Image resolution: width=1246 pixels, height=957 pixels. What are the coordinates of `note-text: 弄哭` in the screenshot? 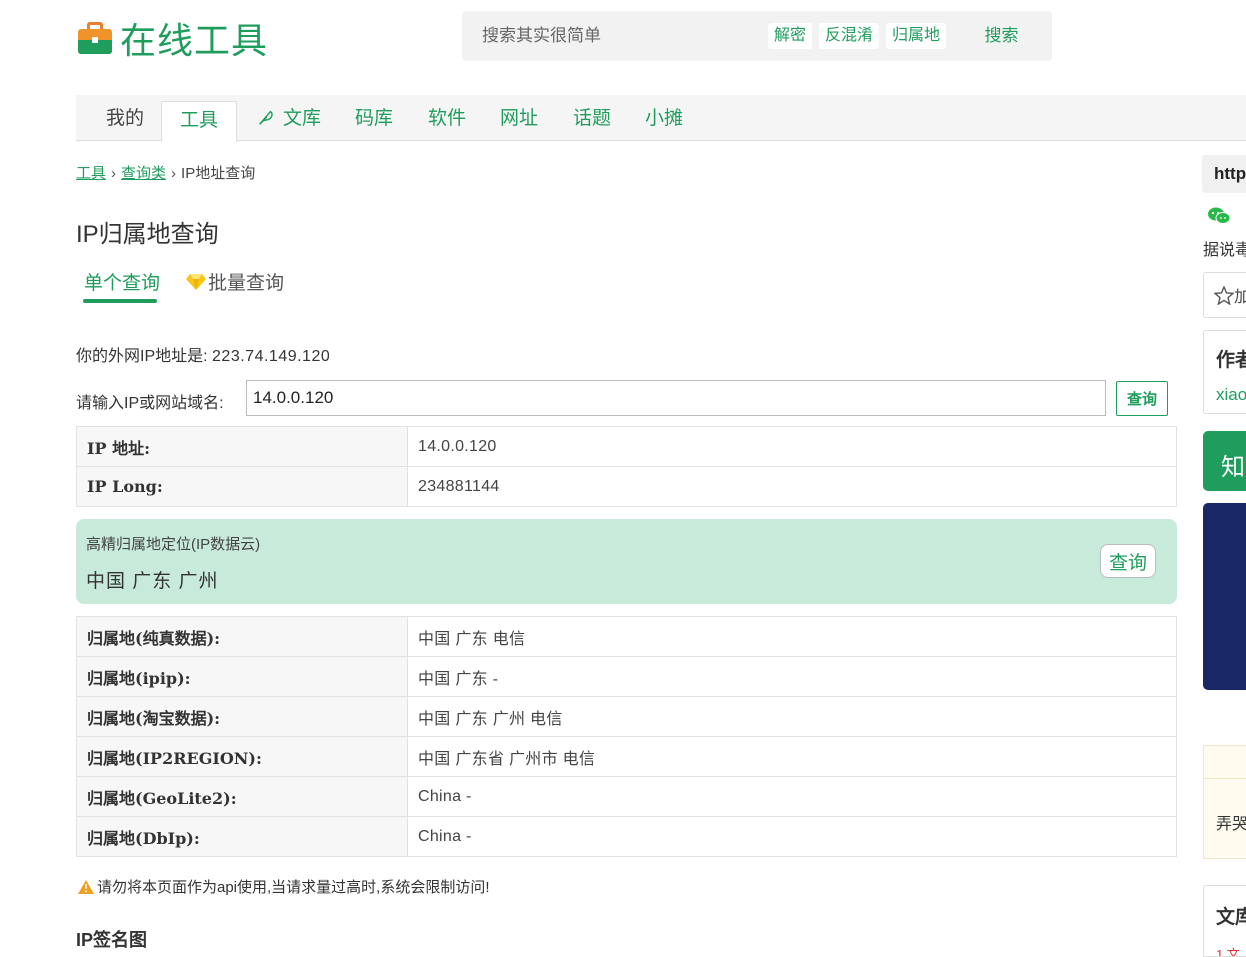 It's located at (1231, 824).